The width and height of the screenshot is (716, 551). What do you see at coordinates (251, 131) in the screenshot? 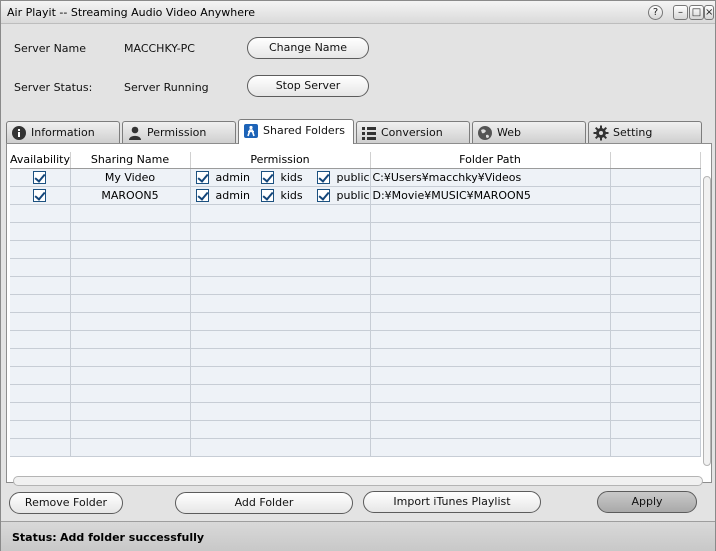
I see `shared-folder-icon` at bounding box center [251, 131].